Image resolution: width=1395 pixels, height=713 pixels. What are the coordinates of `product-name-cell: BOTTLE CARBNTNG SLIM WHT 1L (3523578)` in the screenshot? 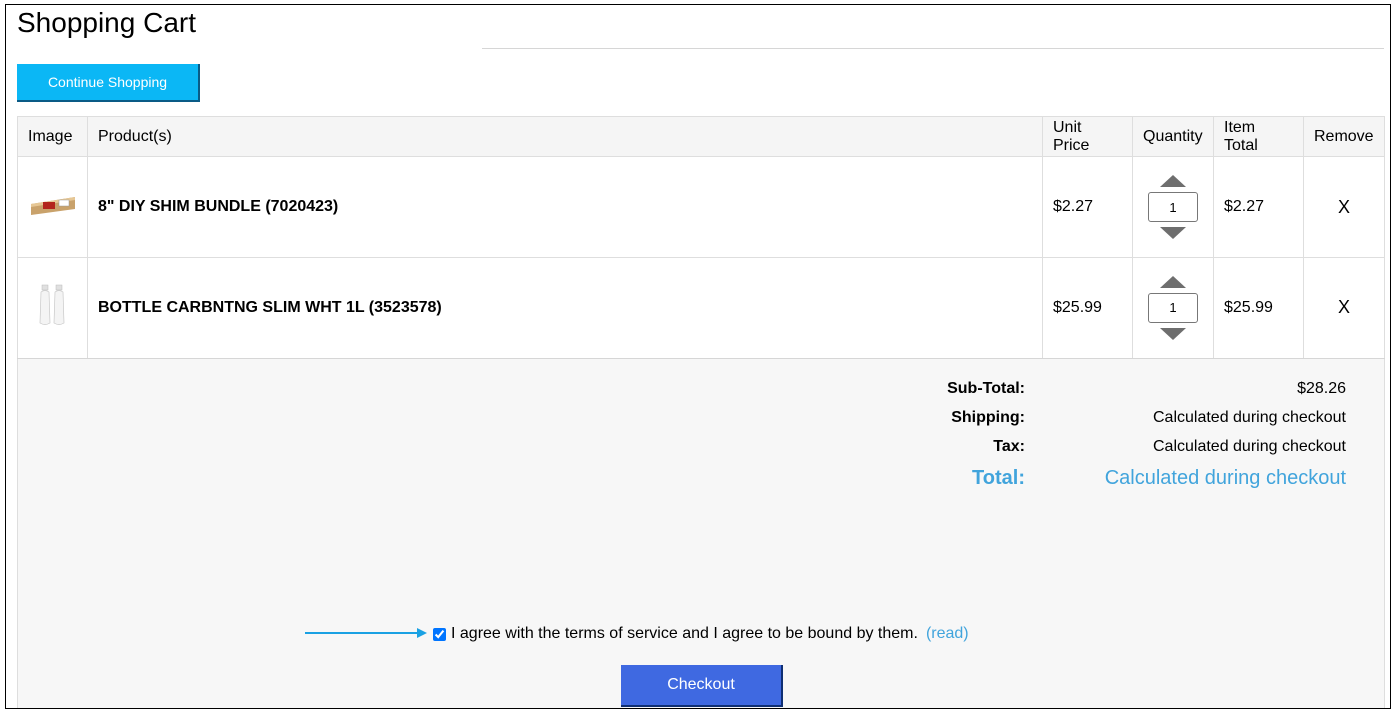 It's located at (565, 308).